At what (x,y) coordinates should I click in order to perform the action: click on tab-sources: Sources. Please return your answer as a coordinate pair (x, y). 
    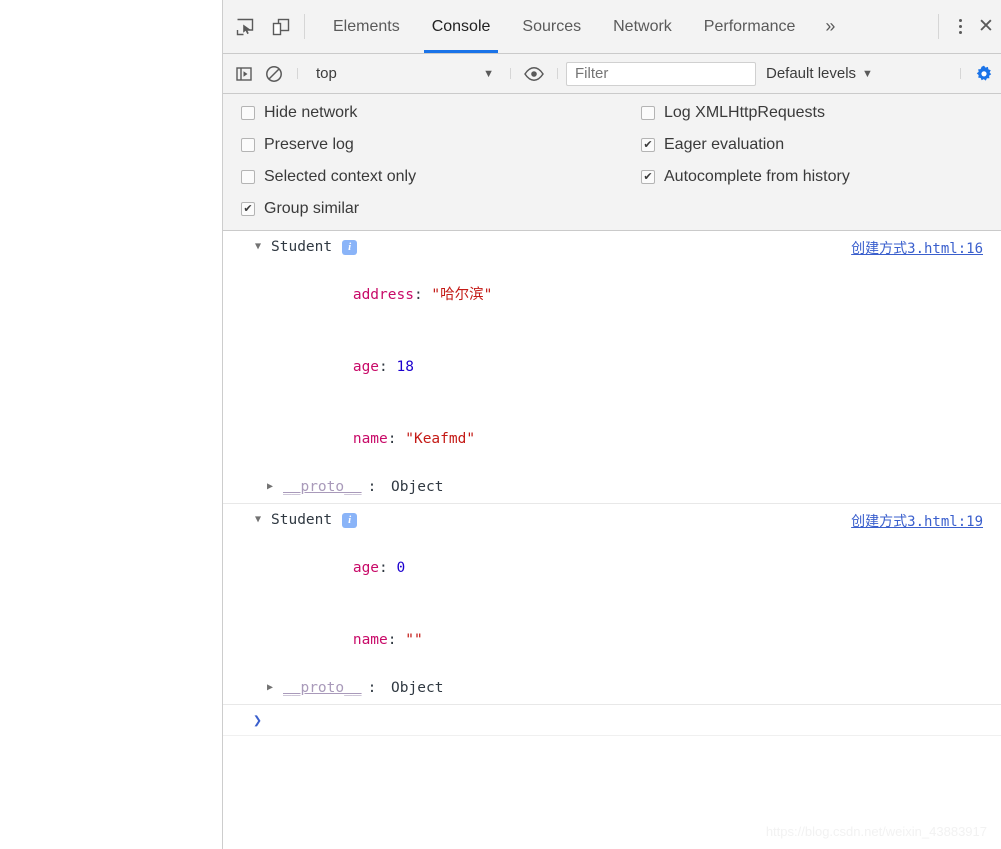
    Looking at the image, I should click on (551, 26).